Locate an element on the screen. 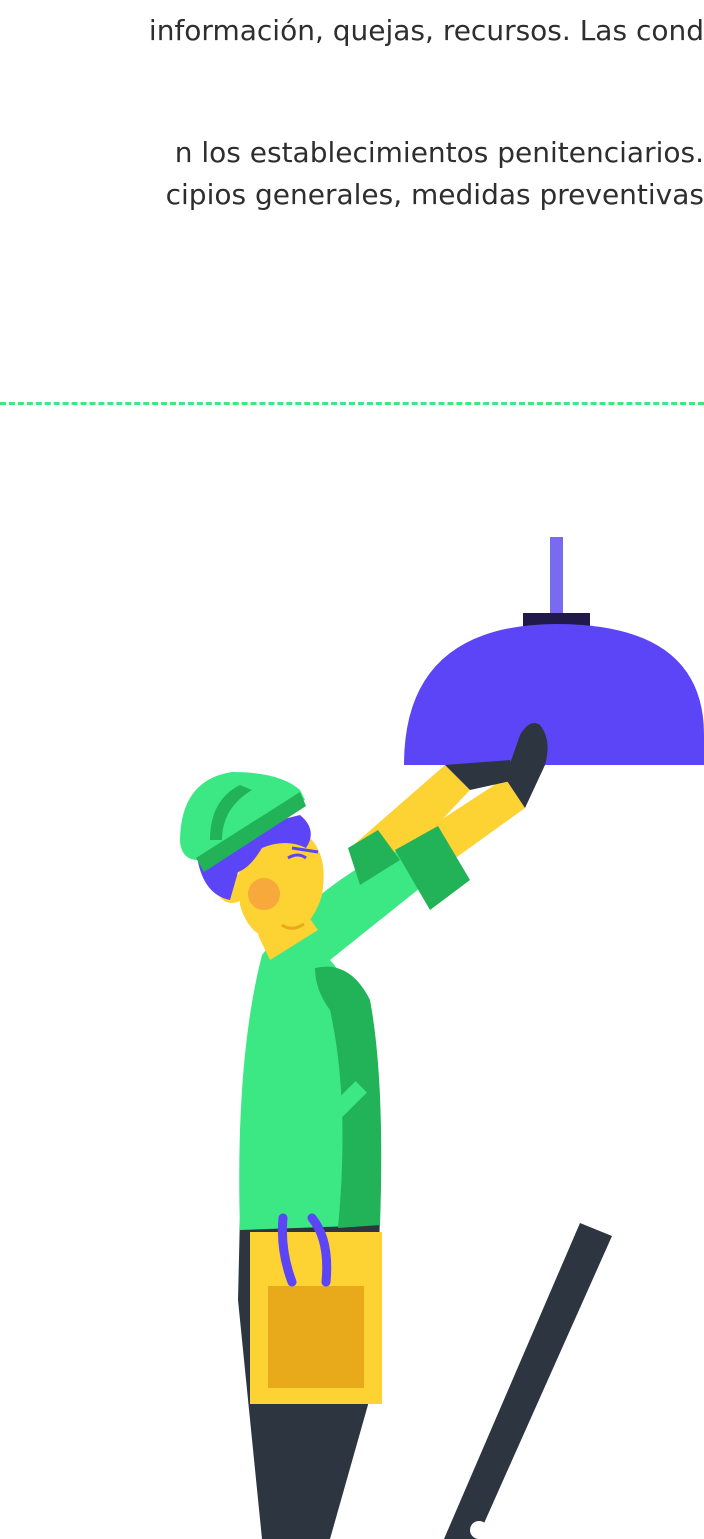 The width and height of the screenshot is (704, 1539). ceiling-lamp is located at coordinates (554, 651).